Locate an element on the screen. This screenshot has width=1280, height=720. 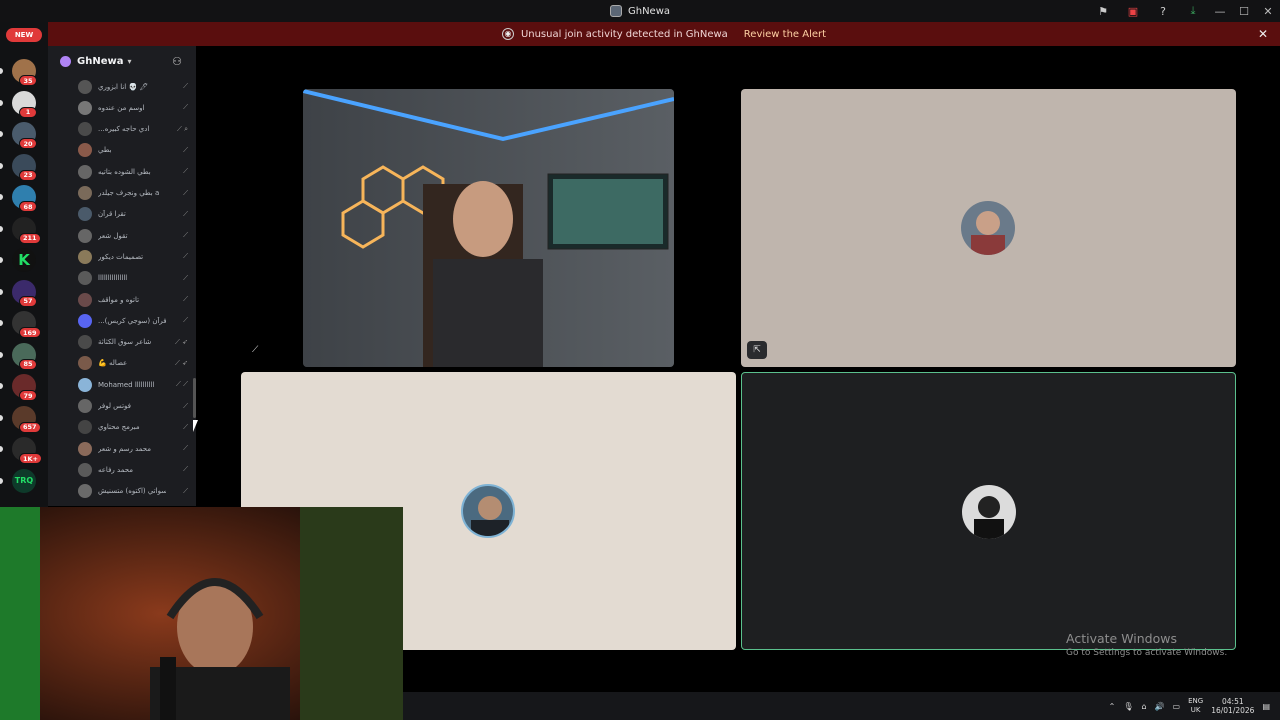
voice-member: مبرمج محتاوي ⟋ is located at coordinates (133, 427).